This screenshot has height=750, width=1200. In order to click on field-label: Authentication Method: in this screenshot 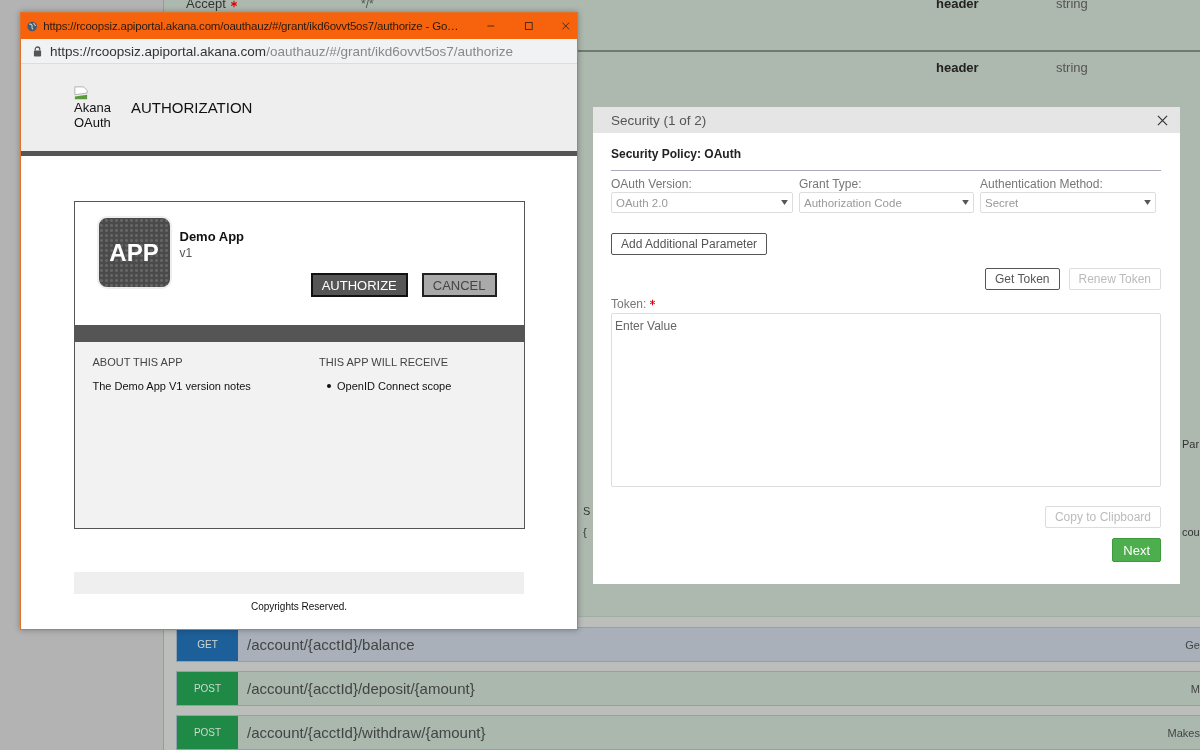, I will do `click(1042, 184)`.